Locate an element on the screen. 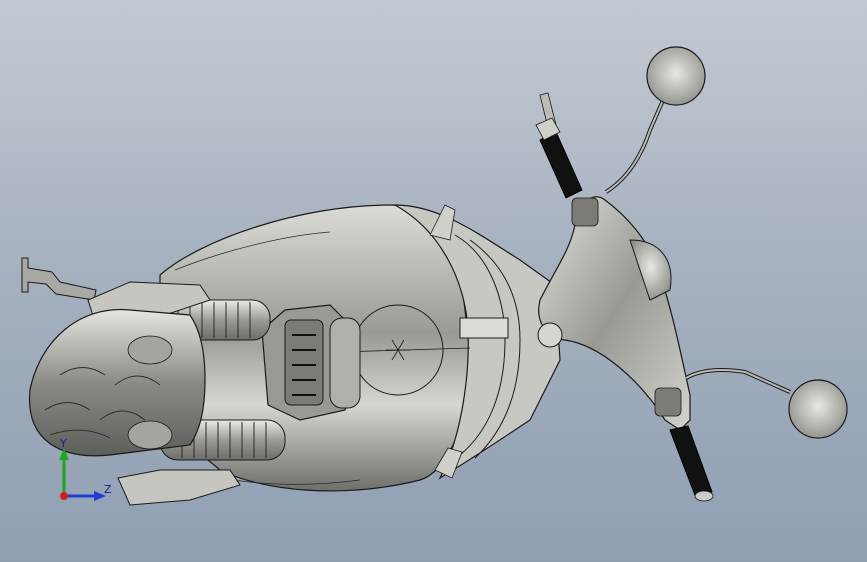 Image resolution: width=867 pixels, height=562 pixels. upper-mirror is located at coordinates (655, 120).